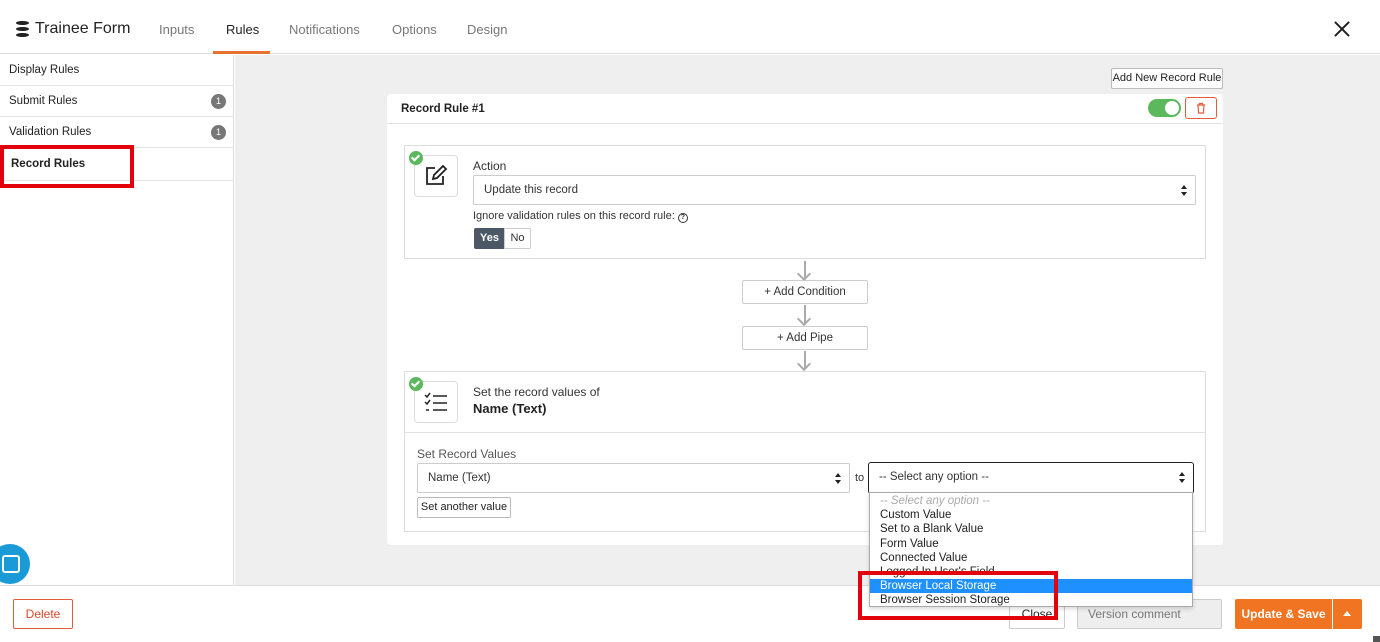  What do you see at coordinates (22, 29) in the screenshot?
I see `database-icon` at bounding box center [22, 29].